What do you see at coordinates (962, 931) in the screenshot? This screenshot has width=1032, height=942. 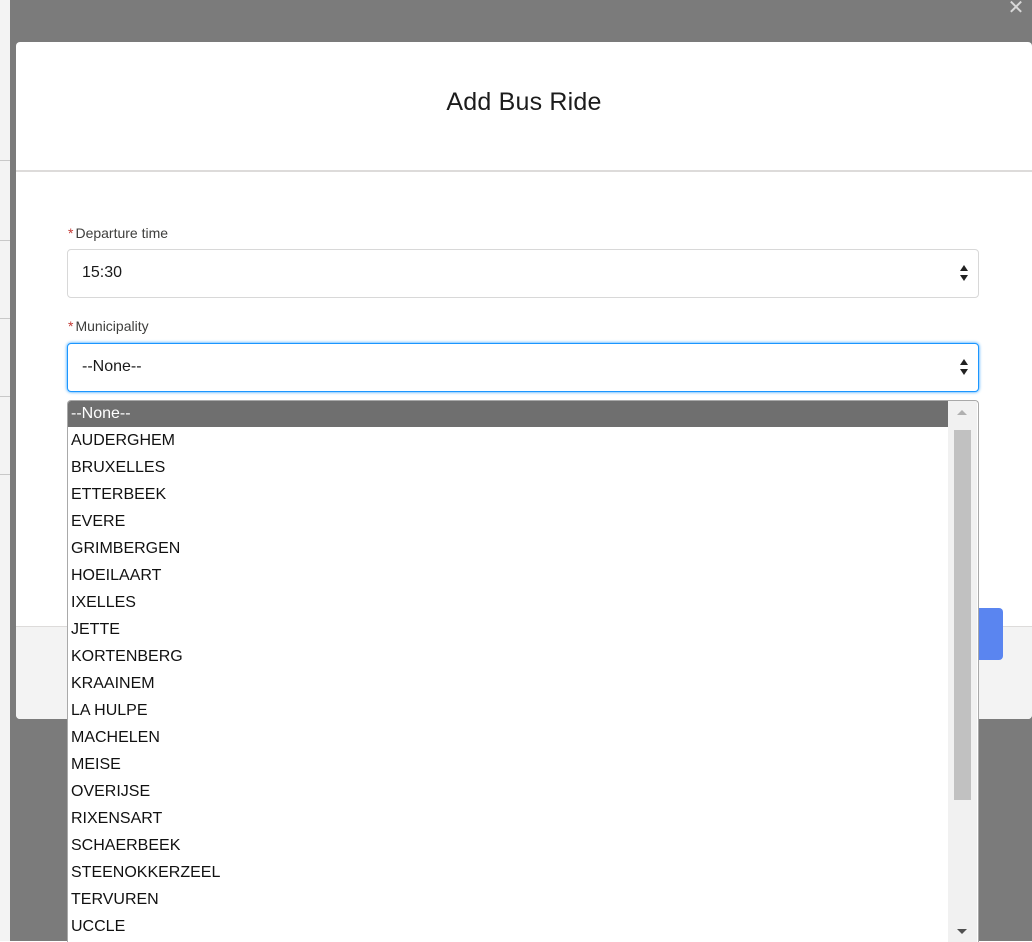 I see `scroll-down-arrow-icon` at bounding box center [962, 931].